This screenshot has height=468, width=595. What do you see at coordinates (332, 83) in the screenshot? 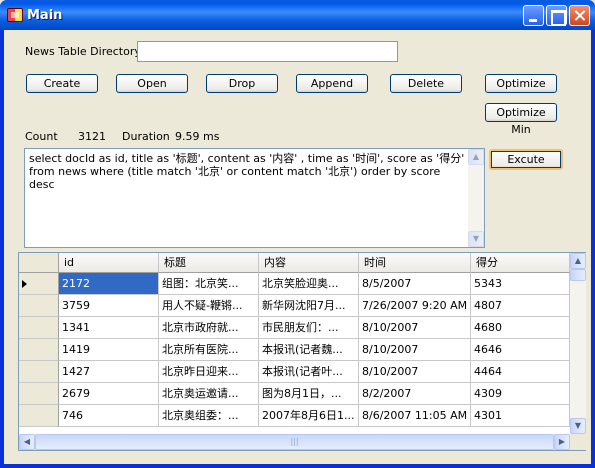
I see `append-button: Append` at bounding box center [332, 83].